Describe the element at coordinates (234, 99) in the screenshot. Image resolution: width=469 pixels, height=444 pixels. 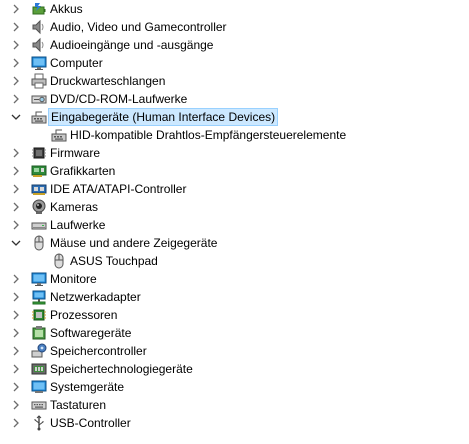
I see `tree-item-dvd-cd-rom-laufwerke: DVD/CD-ROM-Laufwerke` at that location.